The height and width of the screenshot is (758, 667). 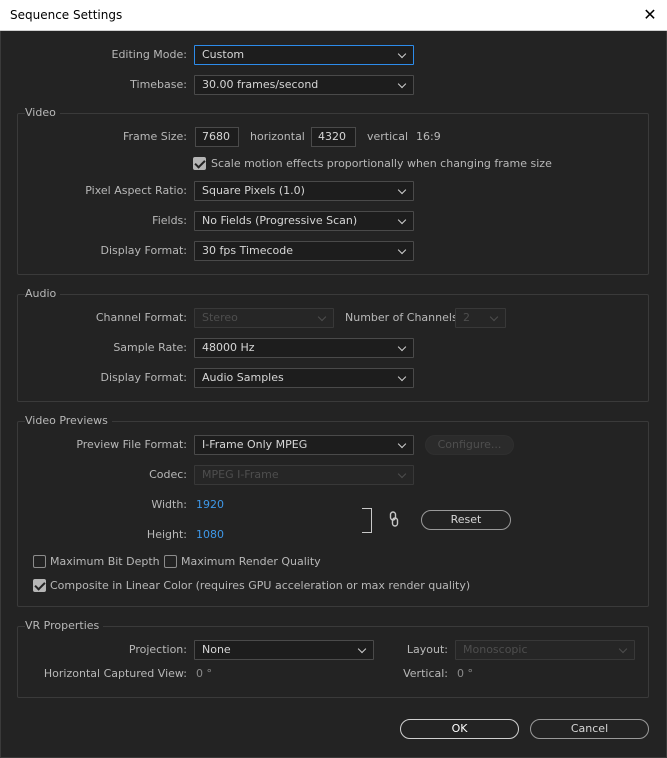 What do you see at coordinates (403, 317) in the screenshot?
I see `num-channels-label: Number of Channels:` at bounding box center [403, 317].